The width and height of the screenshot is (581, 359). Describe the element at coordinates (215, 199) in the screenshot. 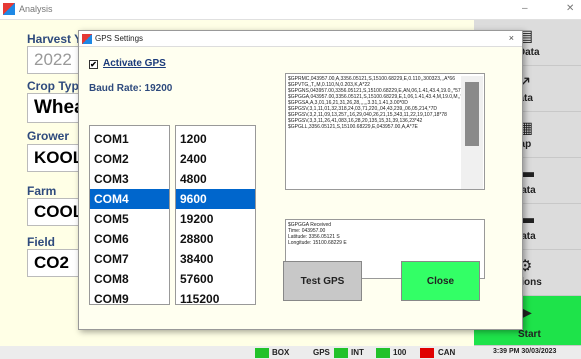

I see `baud-rate-item-selected: 9600` at that location.